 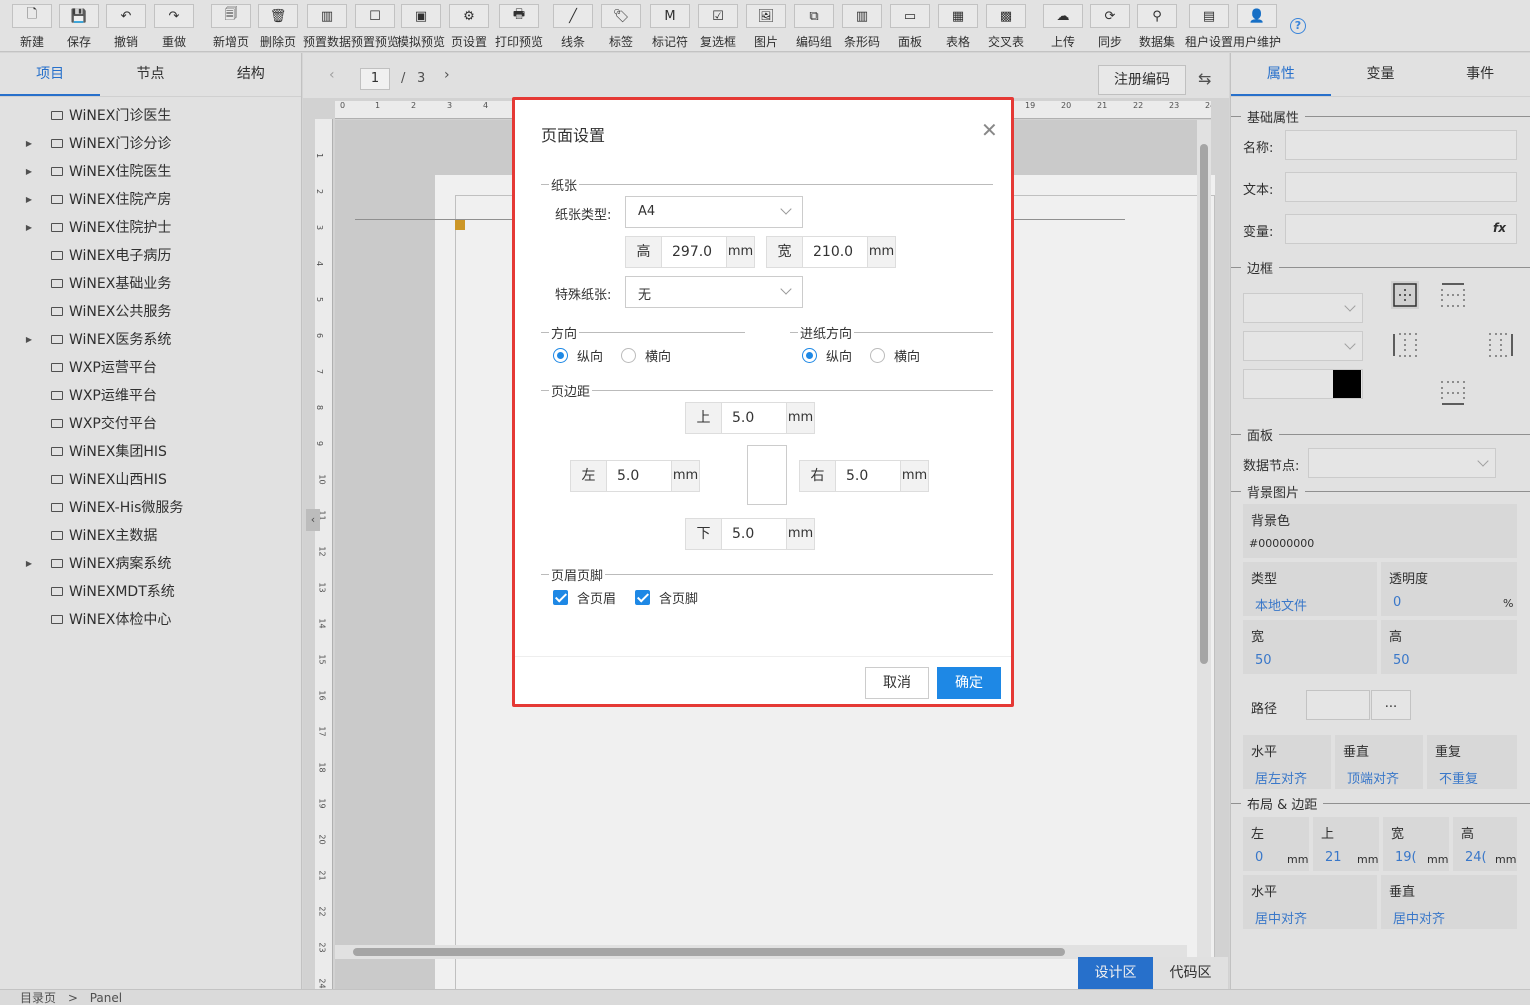 I want to click on toolbar-redo-button: ↷ 重做, so click(x=174, y=27).